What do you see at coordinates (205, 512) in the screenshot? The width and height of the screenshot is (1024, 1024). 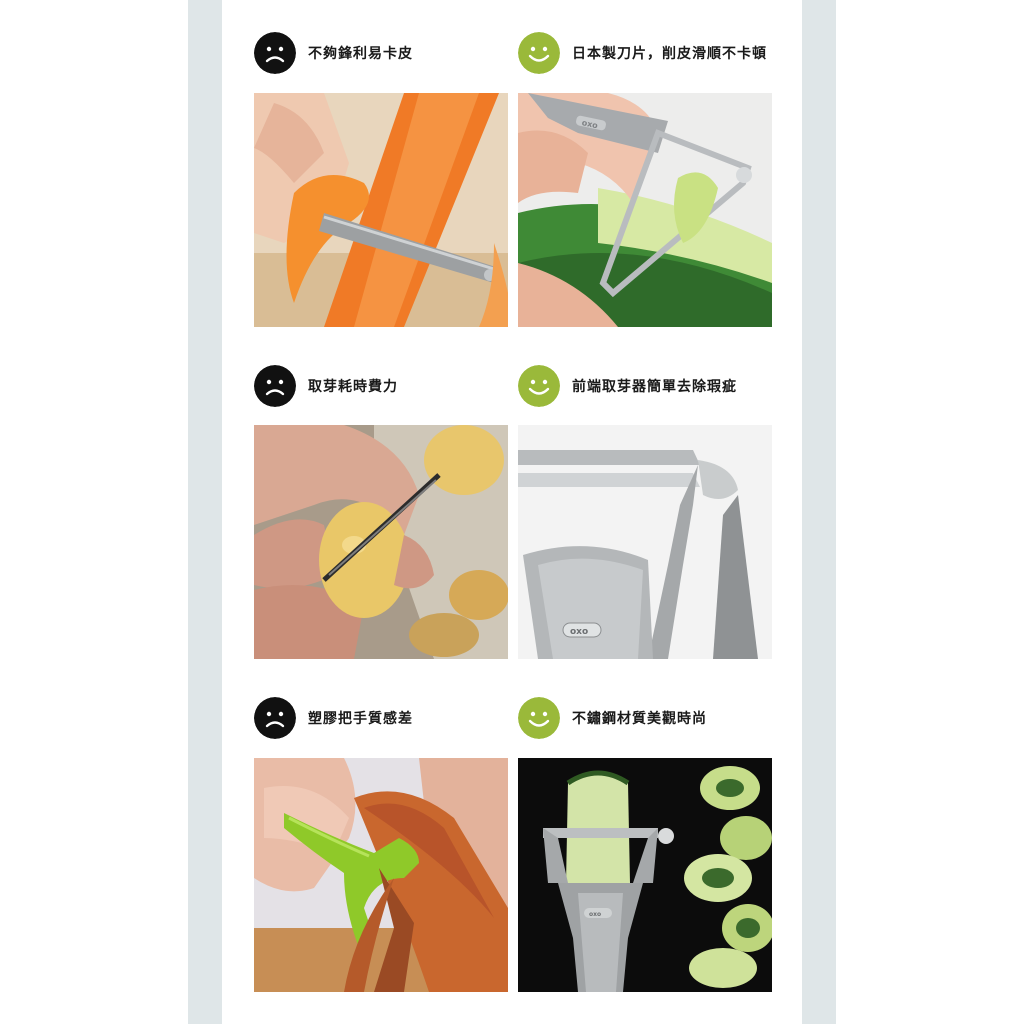 I see `left-side-band` at bounding box center [205, 512].